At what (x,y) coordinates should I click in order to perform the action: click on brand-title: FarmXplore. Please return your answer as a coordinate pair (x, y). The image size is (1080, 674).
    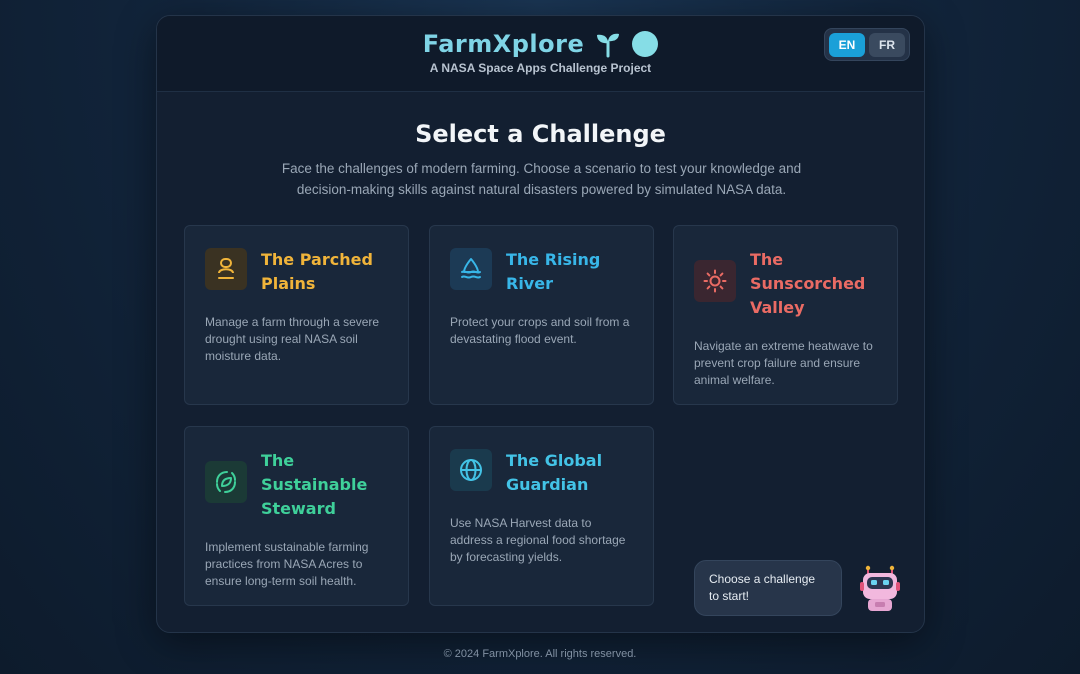
    Looking at the image, I should click on (503, 44).